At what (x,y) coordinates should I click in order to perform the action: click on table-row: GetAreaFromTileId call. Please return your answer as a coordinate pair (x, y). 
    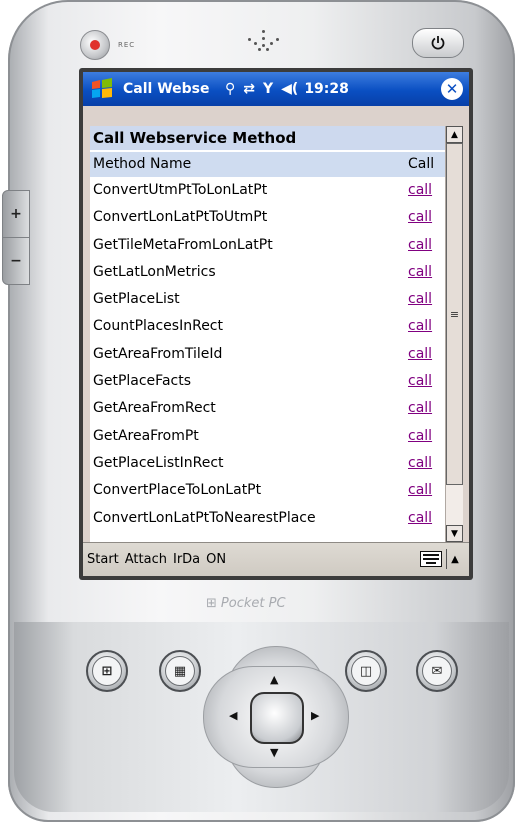
    Looking at the image, I should click on (267, 354).